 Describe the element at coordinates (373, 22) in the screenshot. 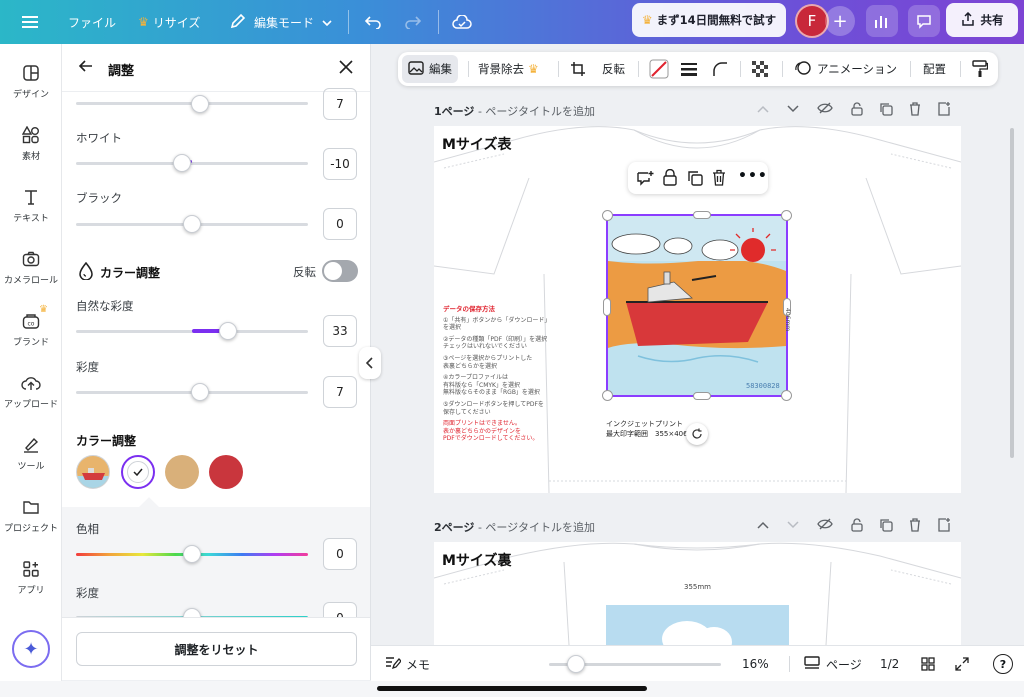

I see `undo-icon` at that location.